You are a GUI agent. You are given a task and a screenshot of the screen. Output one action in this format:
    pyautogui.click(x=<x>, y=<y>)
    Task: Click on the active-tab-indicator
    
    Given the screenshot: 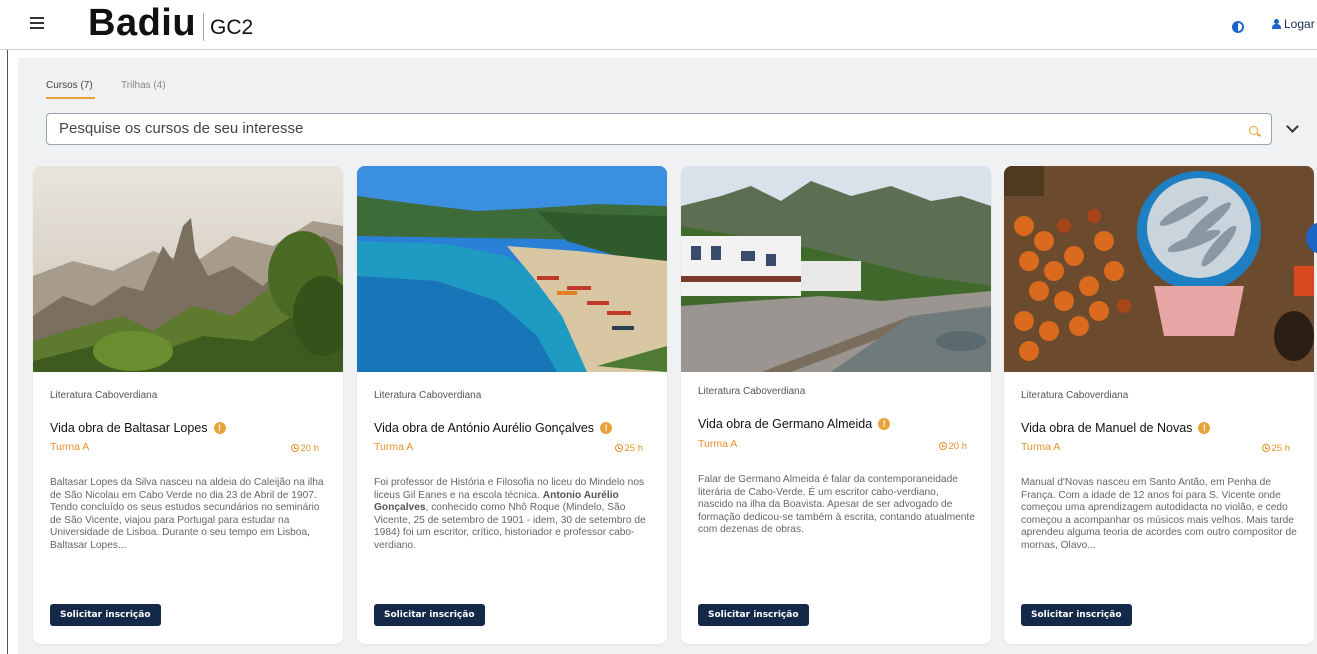 What is the action you would take?
    pyautogui.click(x=70, y=98)
    